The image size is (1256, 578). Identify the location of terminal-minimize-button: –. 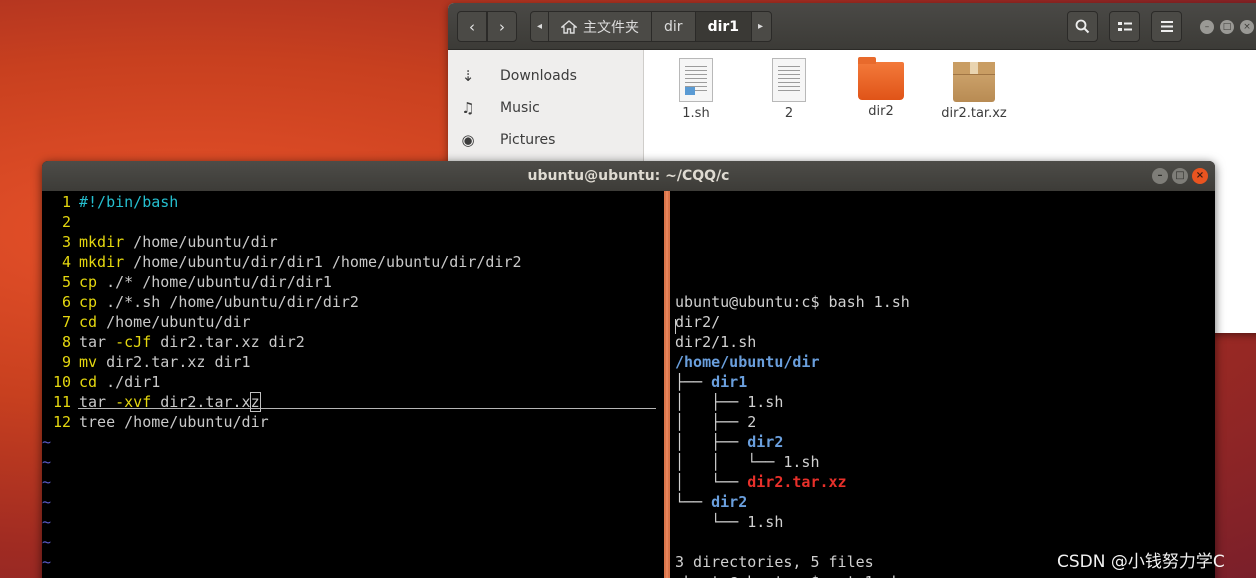
(1160, 176).